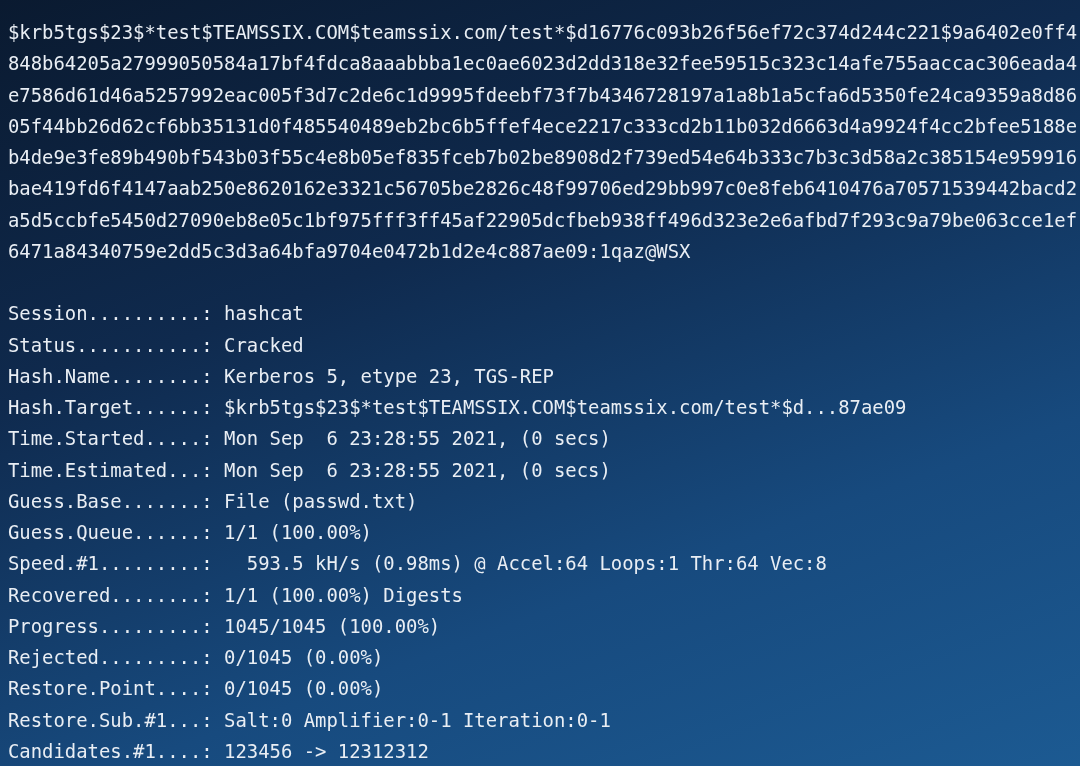  I want to click on hash-output-line: 05f44bb26d62cf6bb35131d0f485540489eb2bc6b5ffef4ece2217c333cd2b11b032d6663d4a9924f4cc2bfee5188e, so click(543, 126).